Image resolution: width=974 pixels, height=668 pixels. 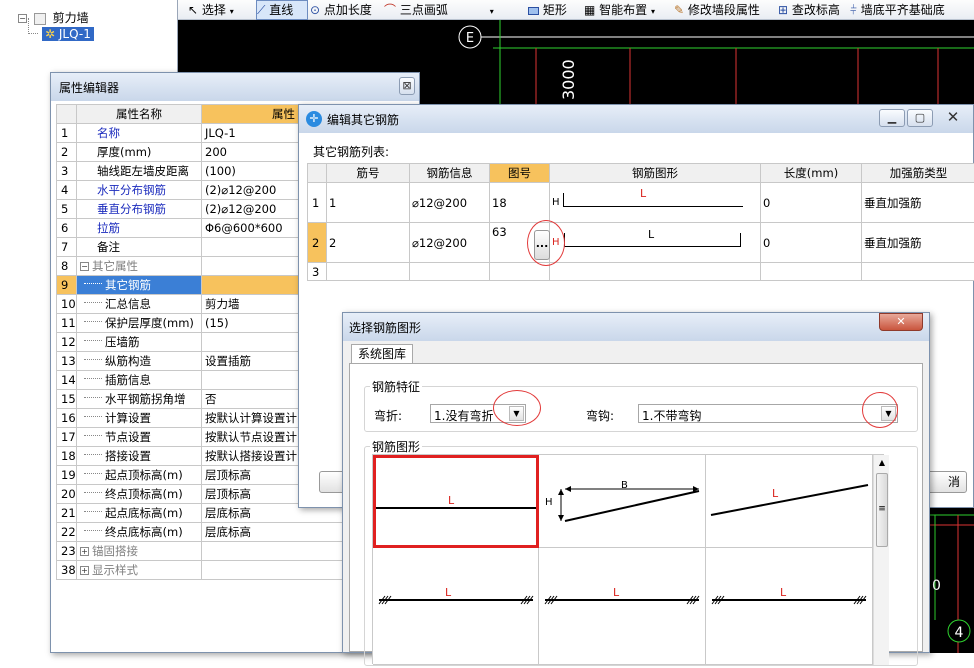 I want to click on smart-layout-button: ▦ 智能布置 ▾, so click(x=619, y=10).